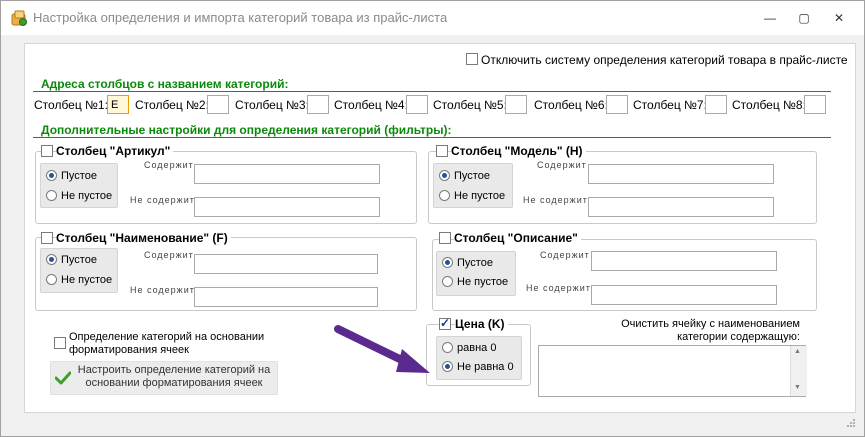 The width and height of the screenshot is (865, 437). I want to click on format-detection-label-line1: Определение категорий на основании, so click(167, 337).